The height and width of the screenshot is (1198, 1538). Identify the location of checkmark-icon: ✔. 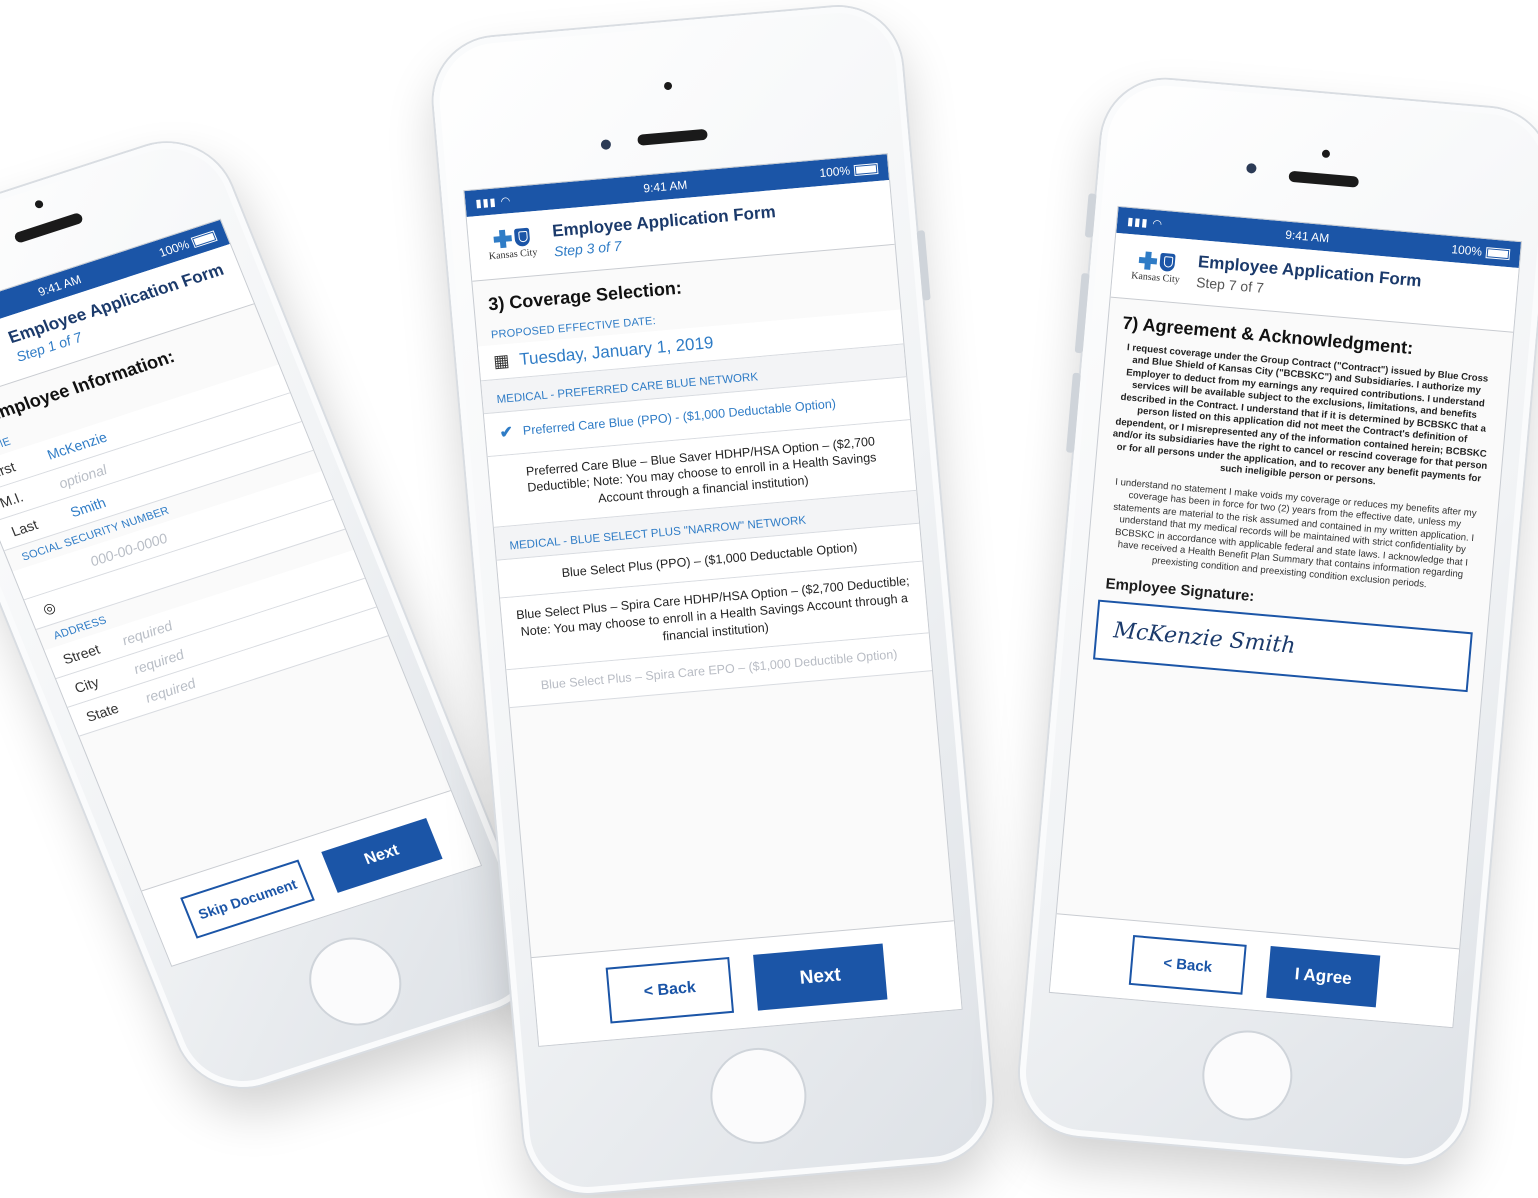
(506, 432).